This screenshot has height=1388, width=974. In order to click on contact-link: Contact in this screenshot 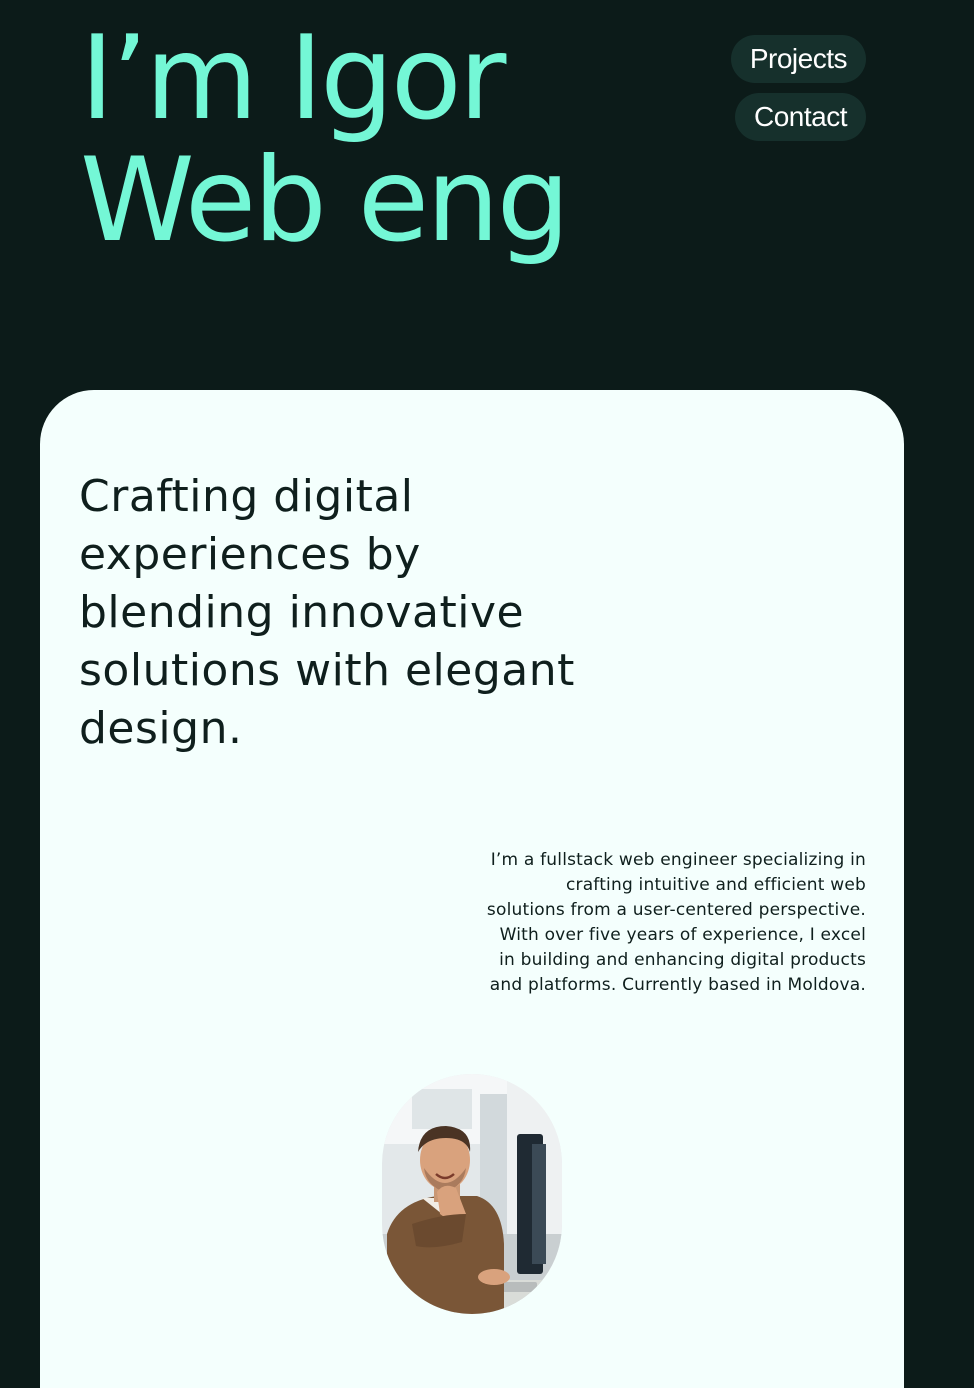, I will do `click(800, 117)`.